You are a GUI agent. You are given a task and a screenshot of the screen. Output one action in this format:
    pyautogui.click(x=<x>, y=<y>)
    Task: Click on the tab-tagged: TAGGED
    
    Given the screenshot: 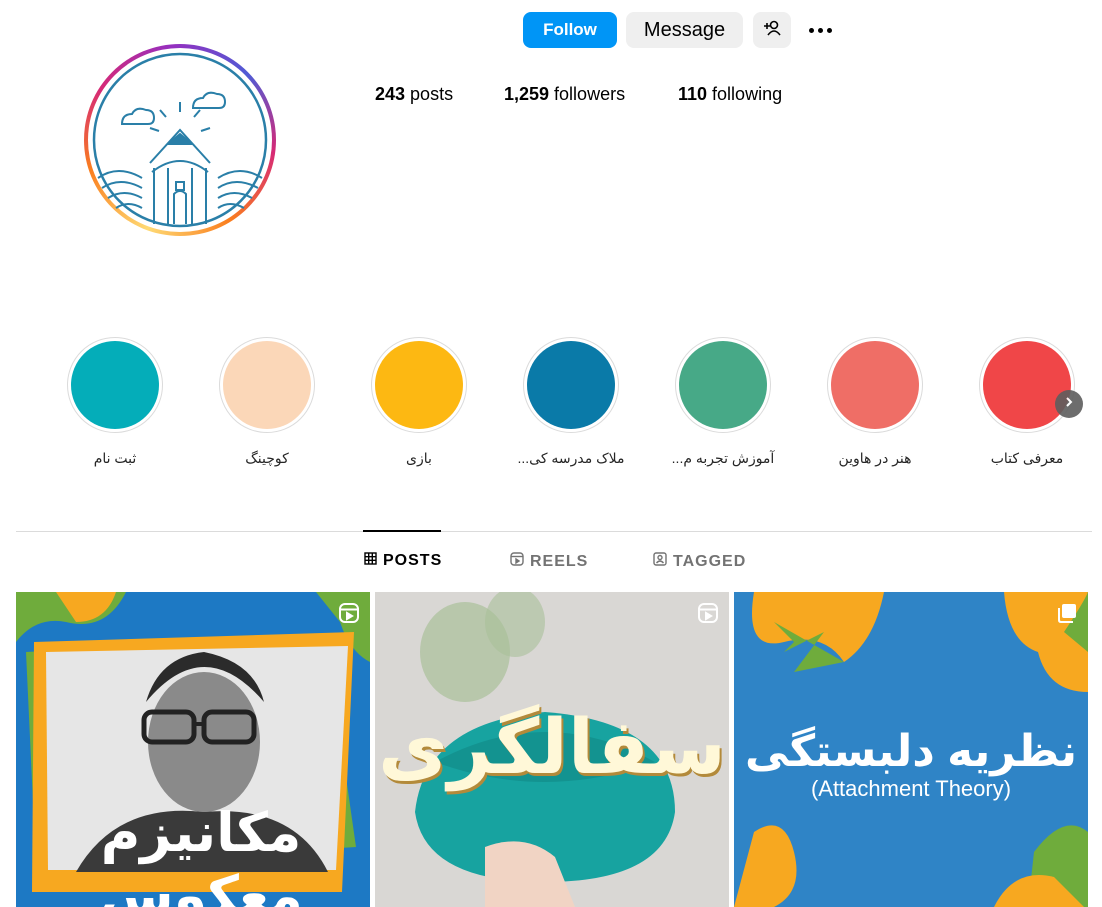 What is the action you would take?
    pyautogui.click(x=699, y=561)
    